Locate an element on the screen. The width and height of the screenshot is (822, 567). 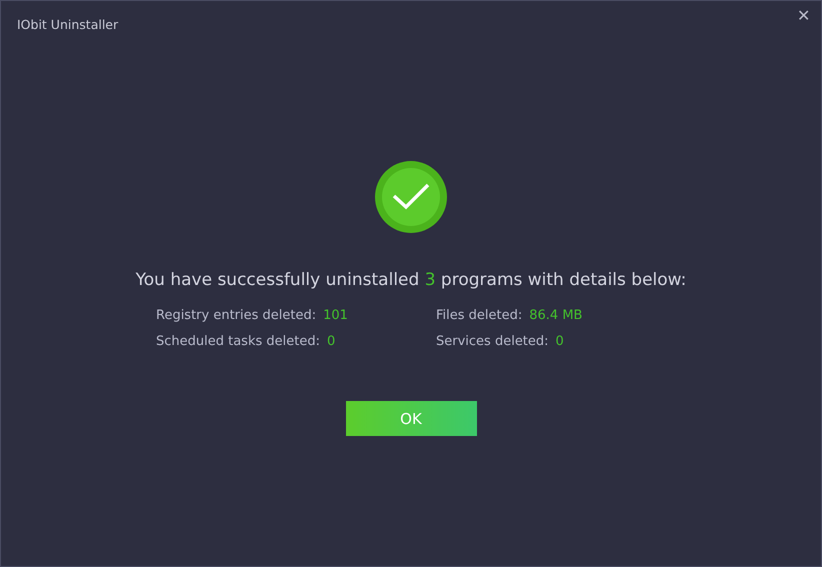
close-button: ✕ is located at coordinates (803, 17).